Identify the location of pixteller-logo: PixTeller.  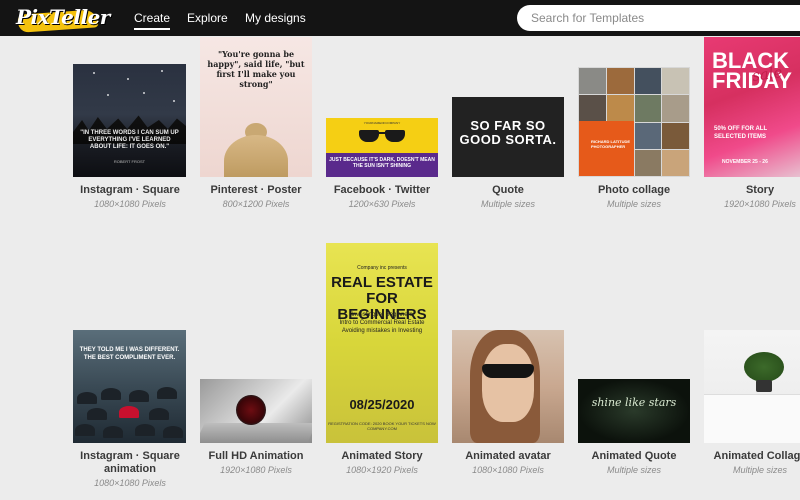
(60, 18).